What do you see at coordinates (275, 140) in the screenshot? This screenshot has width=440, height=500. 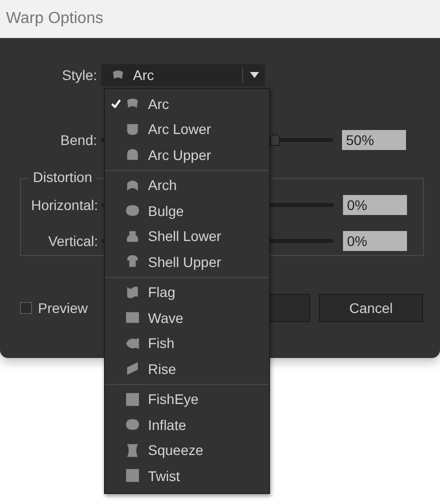 I see `slider-thumb` at bounding box center [275, 140].